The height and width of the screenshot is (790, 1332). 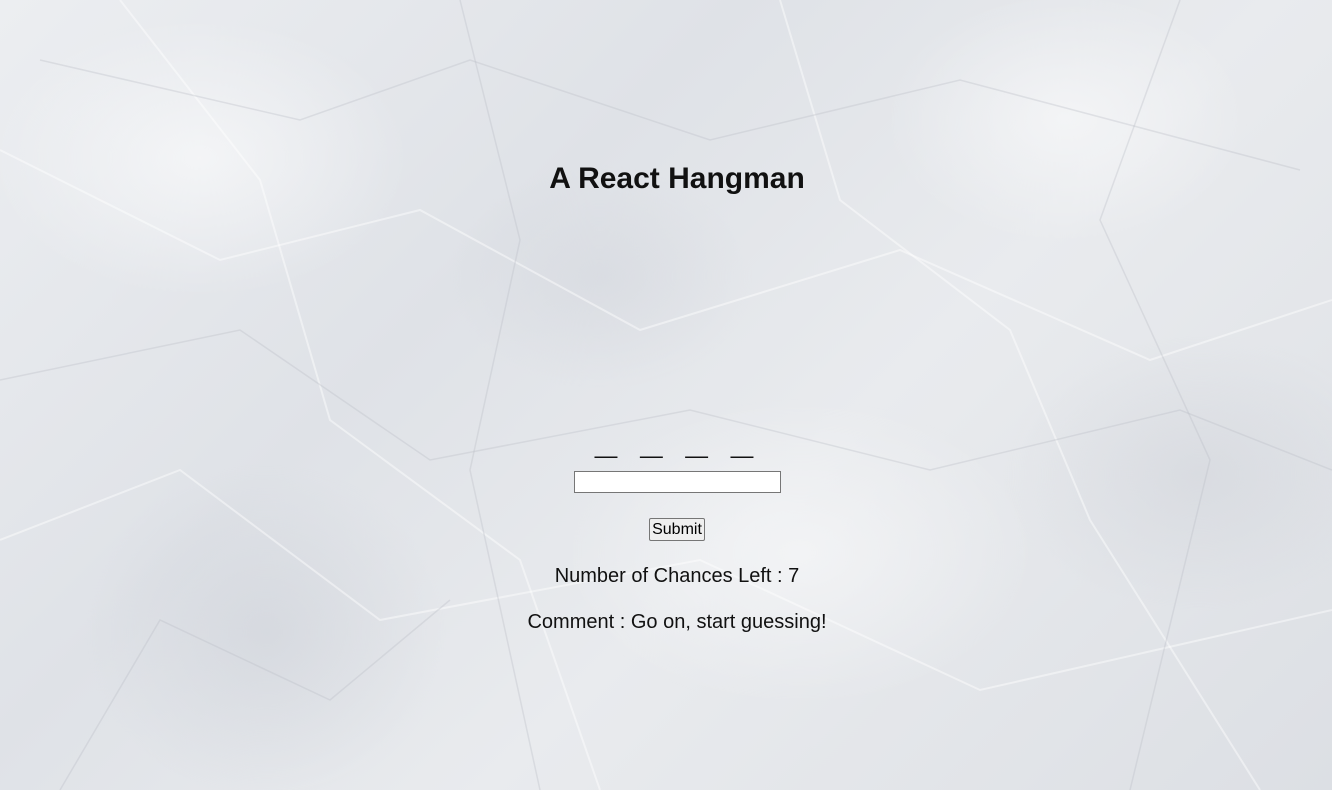 What do you see at coordinates (677, 529) in the screenshot?
I see `submit-button: Submit` at bounding box center [677, 529].